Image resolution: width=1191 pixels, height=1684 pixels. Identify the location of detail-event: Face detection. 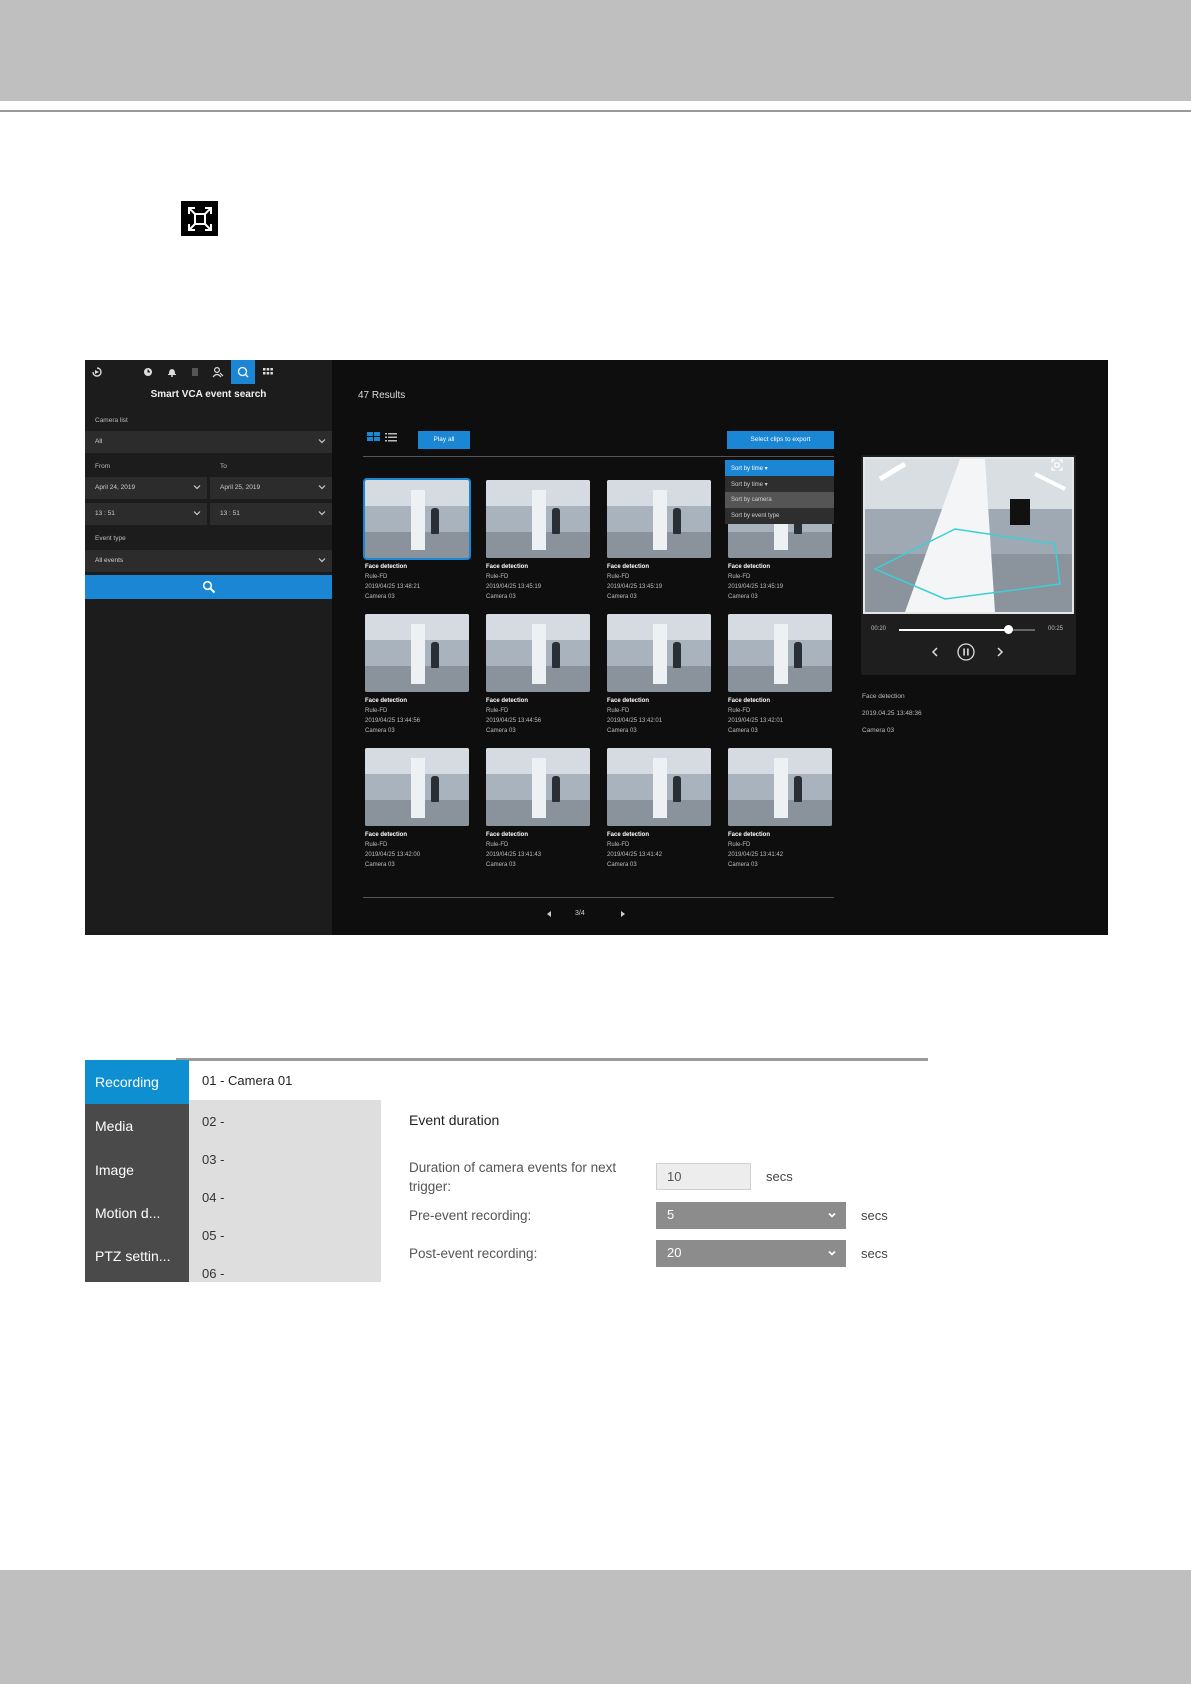
(883, 696).